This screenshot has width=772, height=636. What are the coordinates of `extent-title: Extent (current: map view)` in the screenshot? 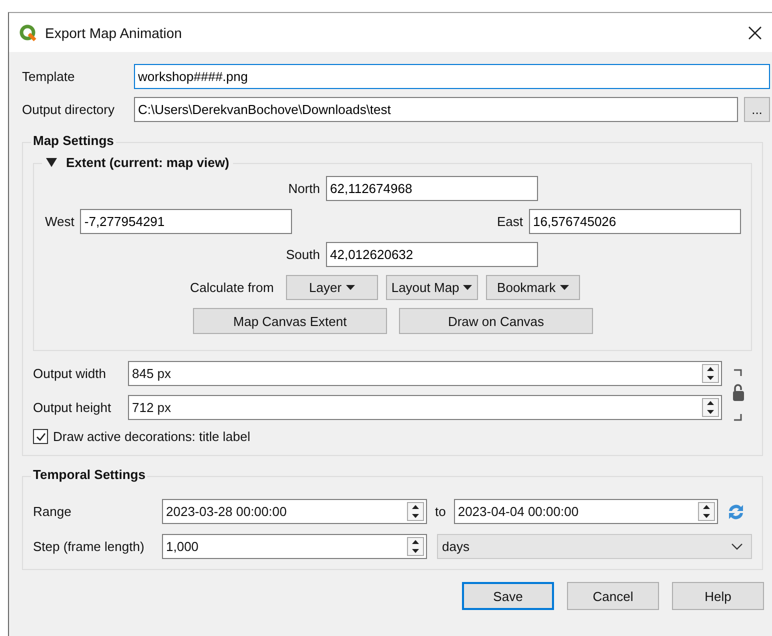 It's located at (148, 162).